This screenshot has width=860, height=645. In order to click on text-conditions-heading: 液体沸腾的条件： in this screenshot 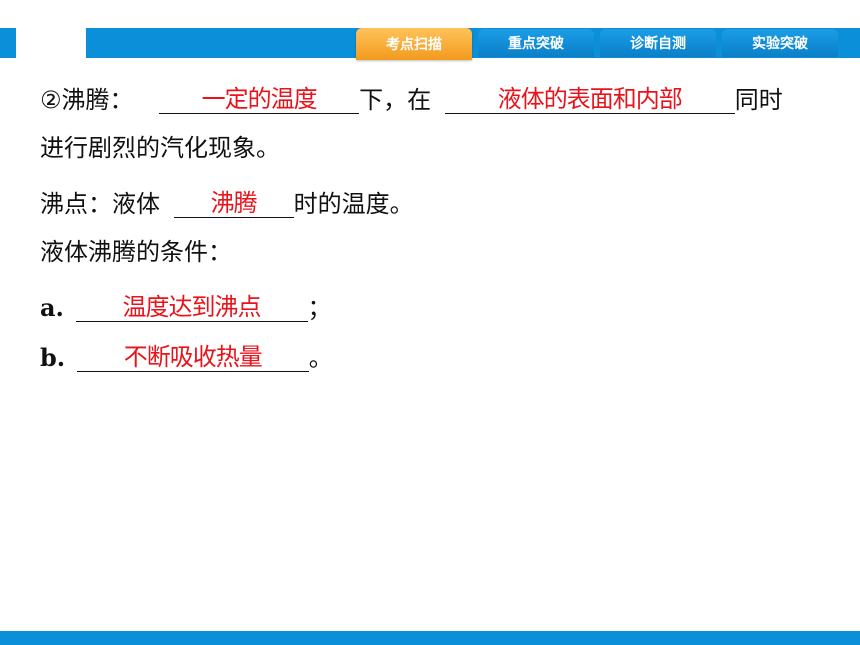, I will do `click(136, 252)`.